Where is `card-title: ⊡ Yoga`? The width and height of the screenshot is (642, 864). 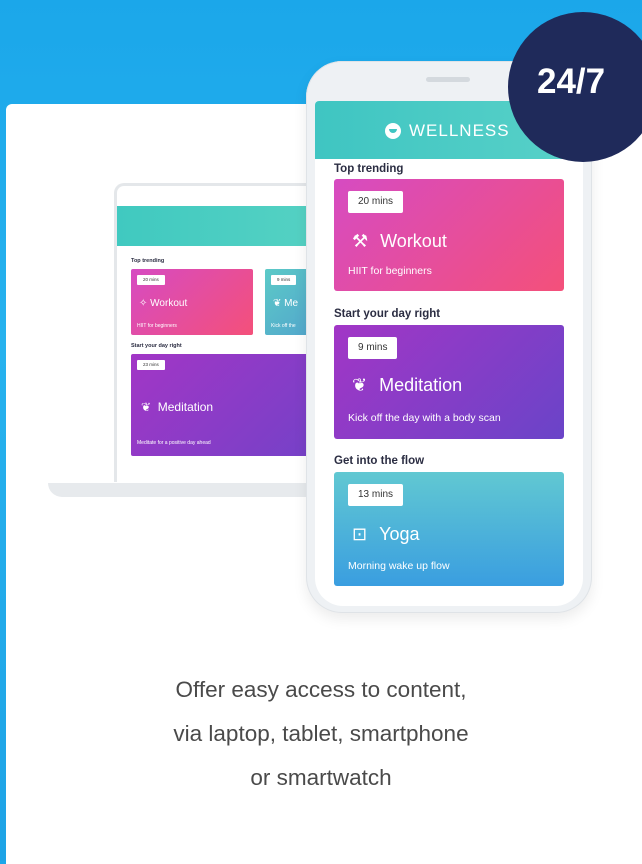
card-title: ⊡ Yoga is located at coordinates (386, 534).